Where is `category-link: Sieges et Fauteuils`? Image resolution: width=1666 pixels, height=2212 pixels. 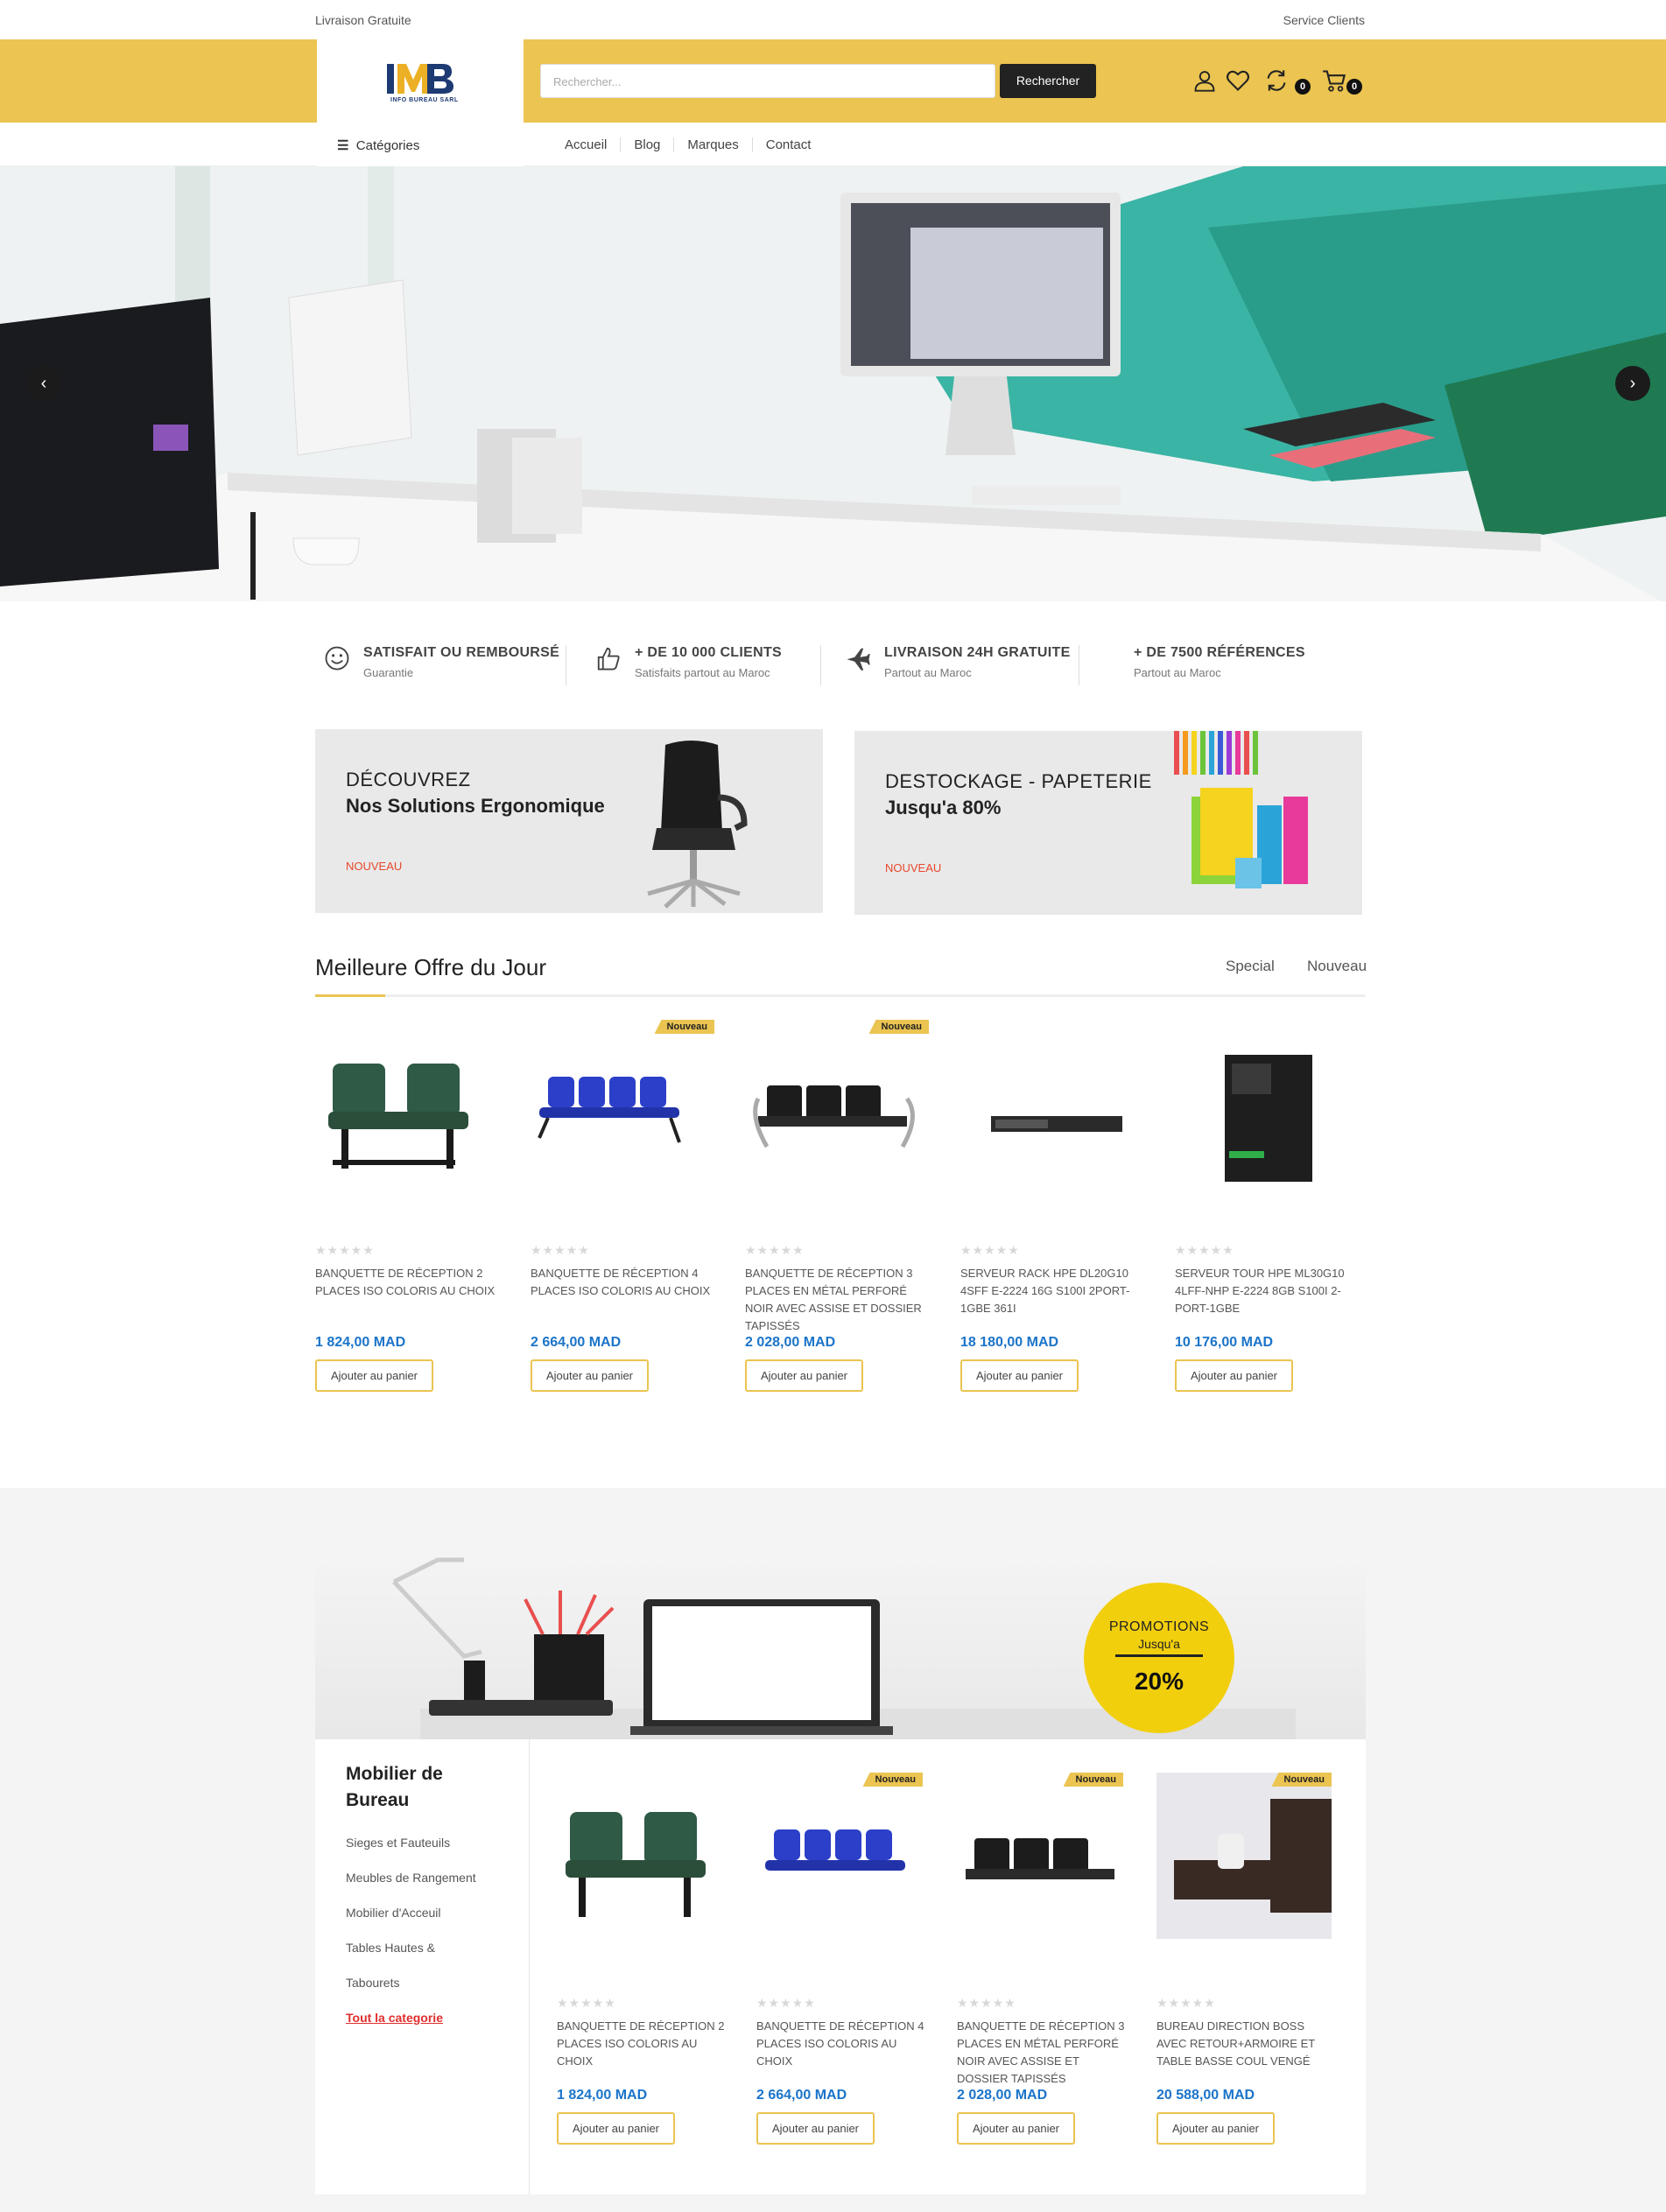 category-link: Sieges et Fauteuils is located at coordinates (398, 1843).